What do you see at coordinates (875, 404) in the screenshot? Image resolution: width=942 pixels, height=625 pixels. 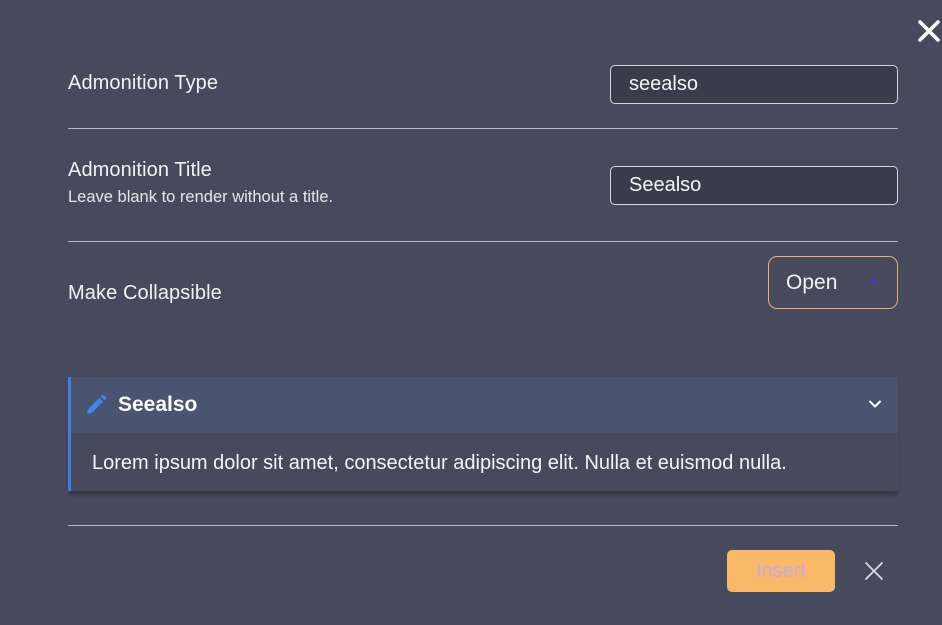 I see `chevron-down-icon` at bounding box center [875, 404].